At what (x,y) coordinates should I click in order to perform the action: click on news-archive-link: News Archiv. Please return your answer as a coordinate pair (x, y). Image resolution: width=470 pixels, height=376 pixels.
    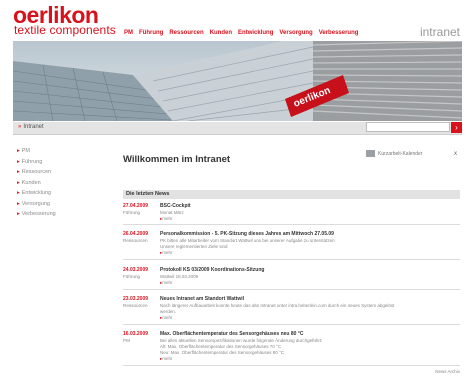
    Looking at the image, I should click on (447, 371).